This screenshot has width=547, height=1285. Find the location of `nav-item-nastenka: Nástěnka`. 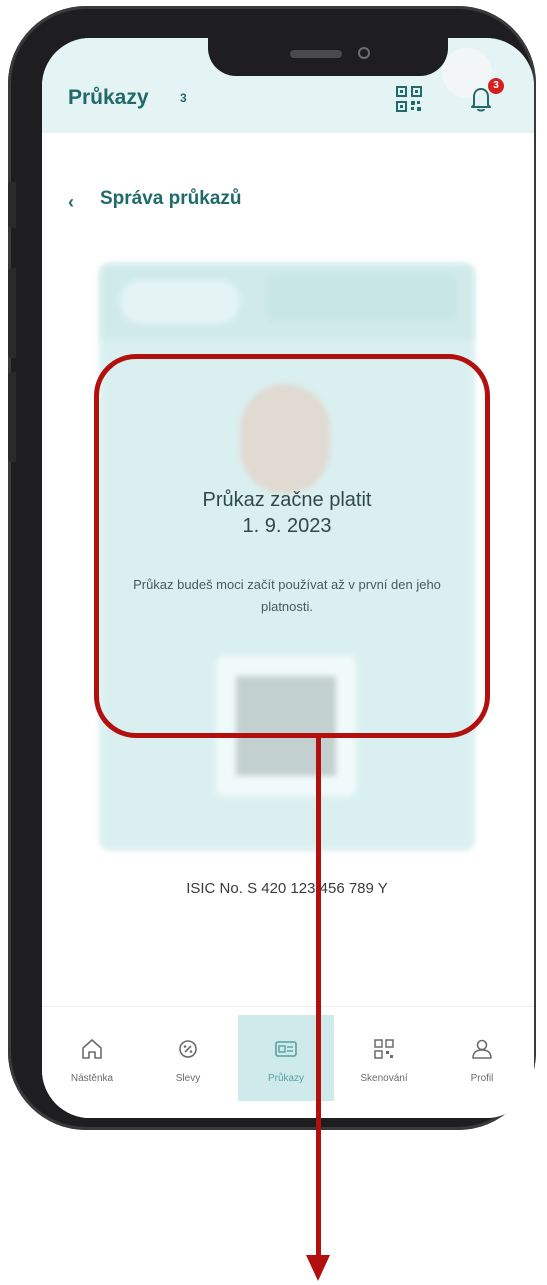

nav-item-nastenka: Nástěnka is located at coordinates (92, 1058).